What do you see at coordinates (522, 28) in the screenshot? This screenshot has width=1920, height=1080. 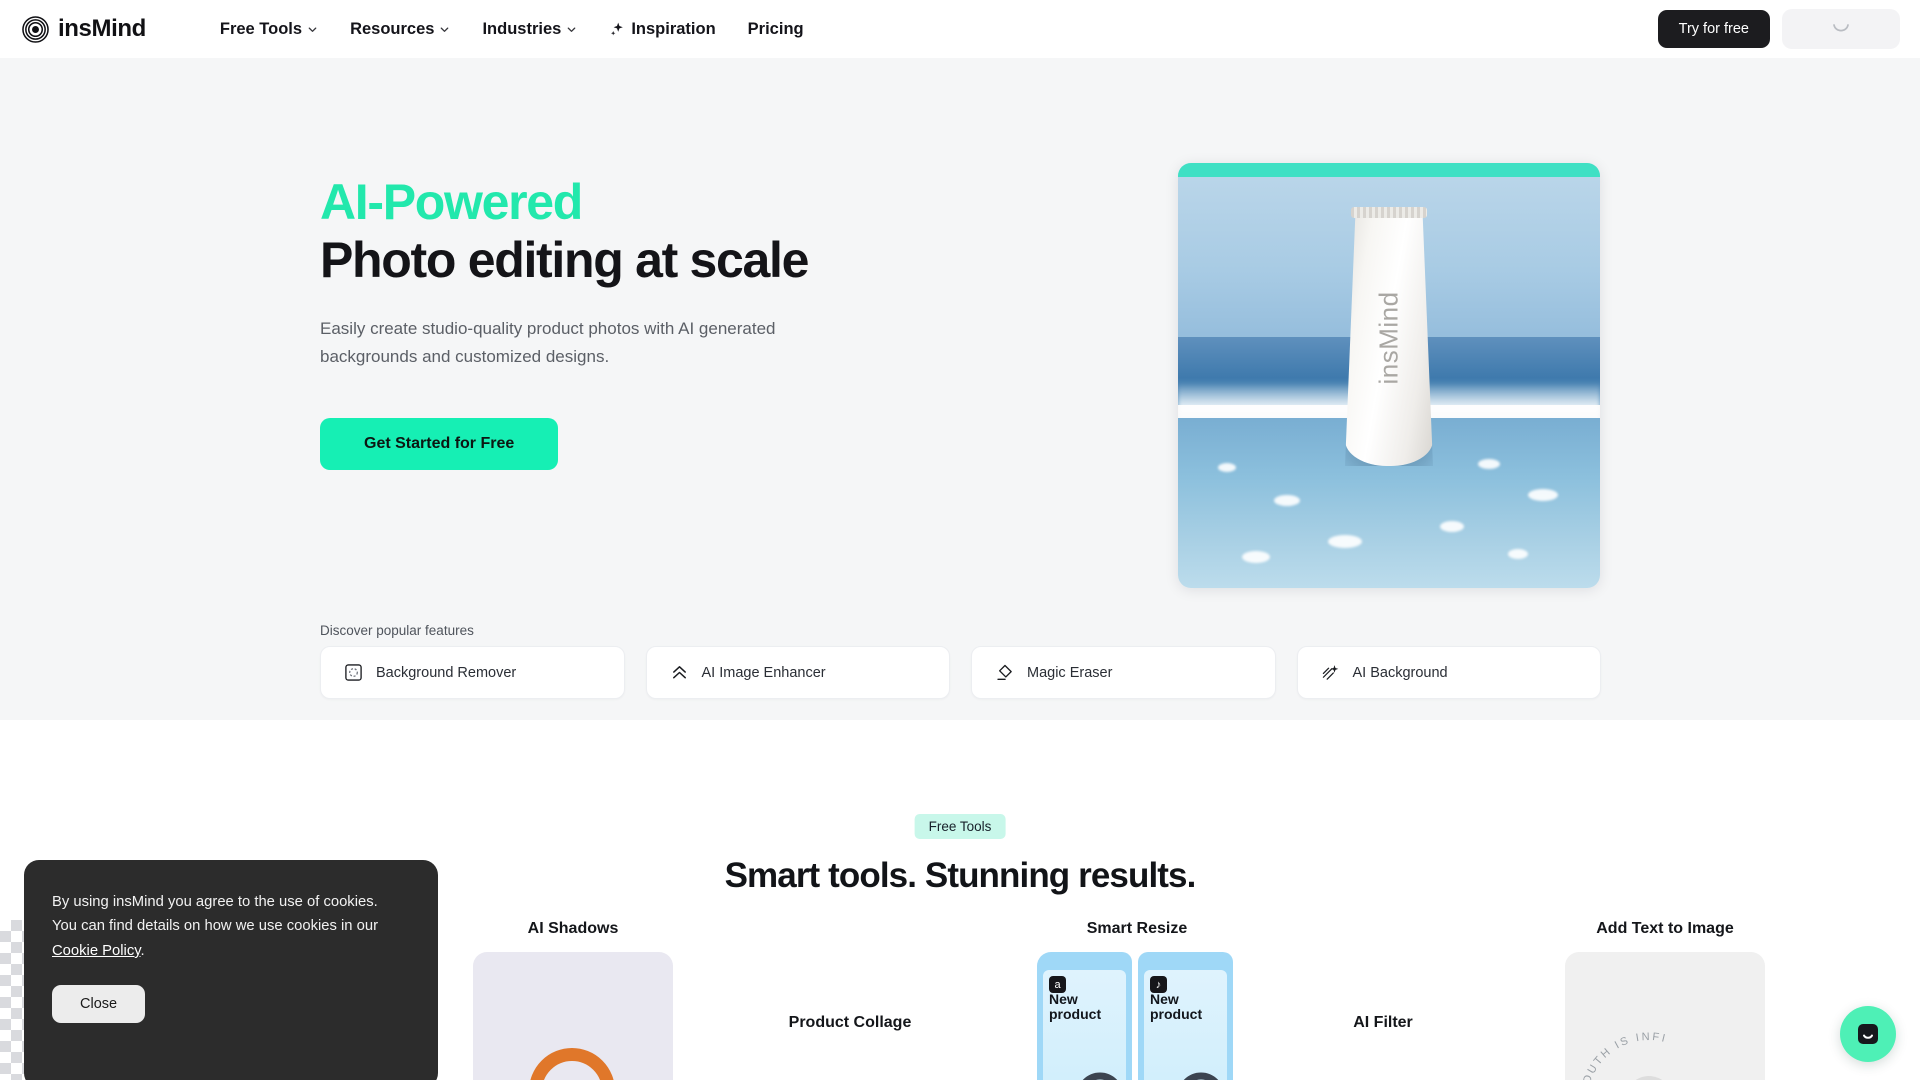 I see `nav-label-industries: Industries` at bounding box center [522, 28].